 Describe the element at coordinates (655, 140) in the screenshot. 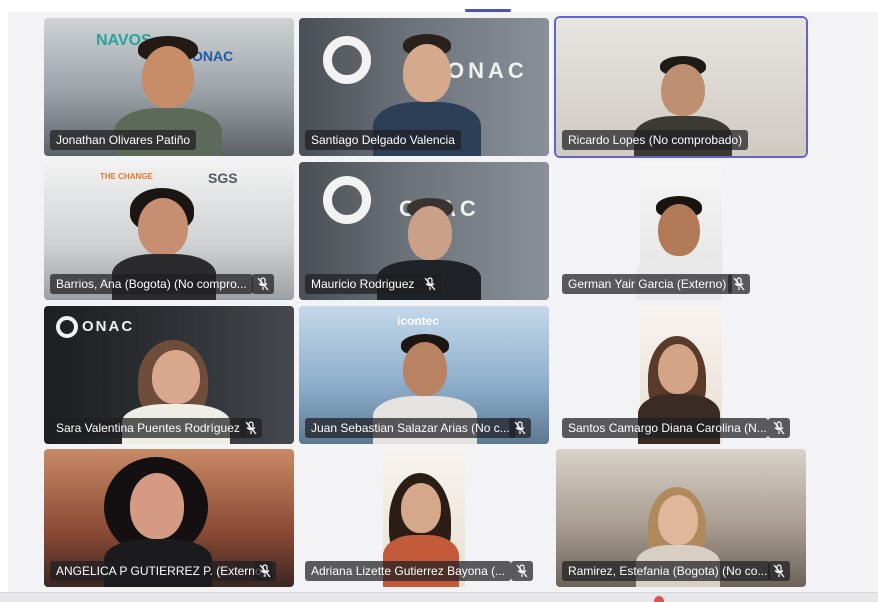

I see `participant-name: Ricardo Lopes (No comprobado)` at that location.